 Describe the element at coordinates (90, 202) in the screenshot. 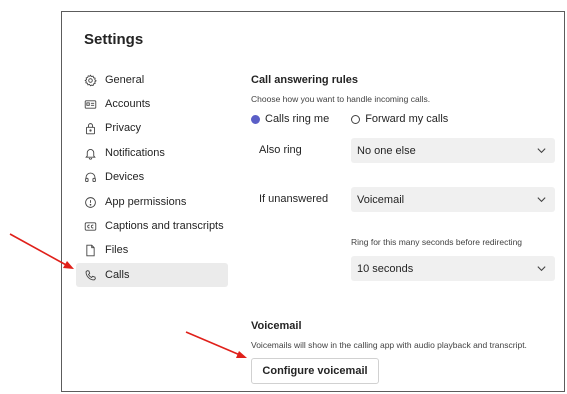

I see `shield-icon` at that location.